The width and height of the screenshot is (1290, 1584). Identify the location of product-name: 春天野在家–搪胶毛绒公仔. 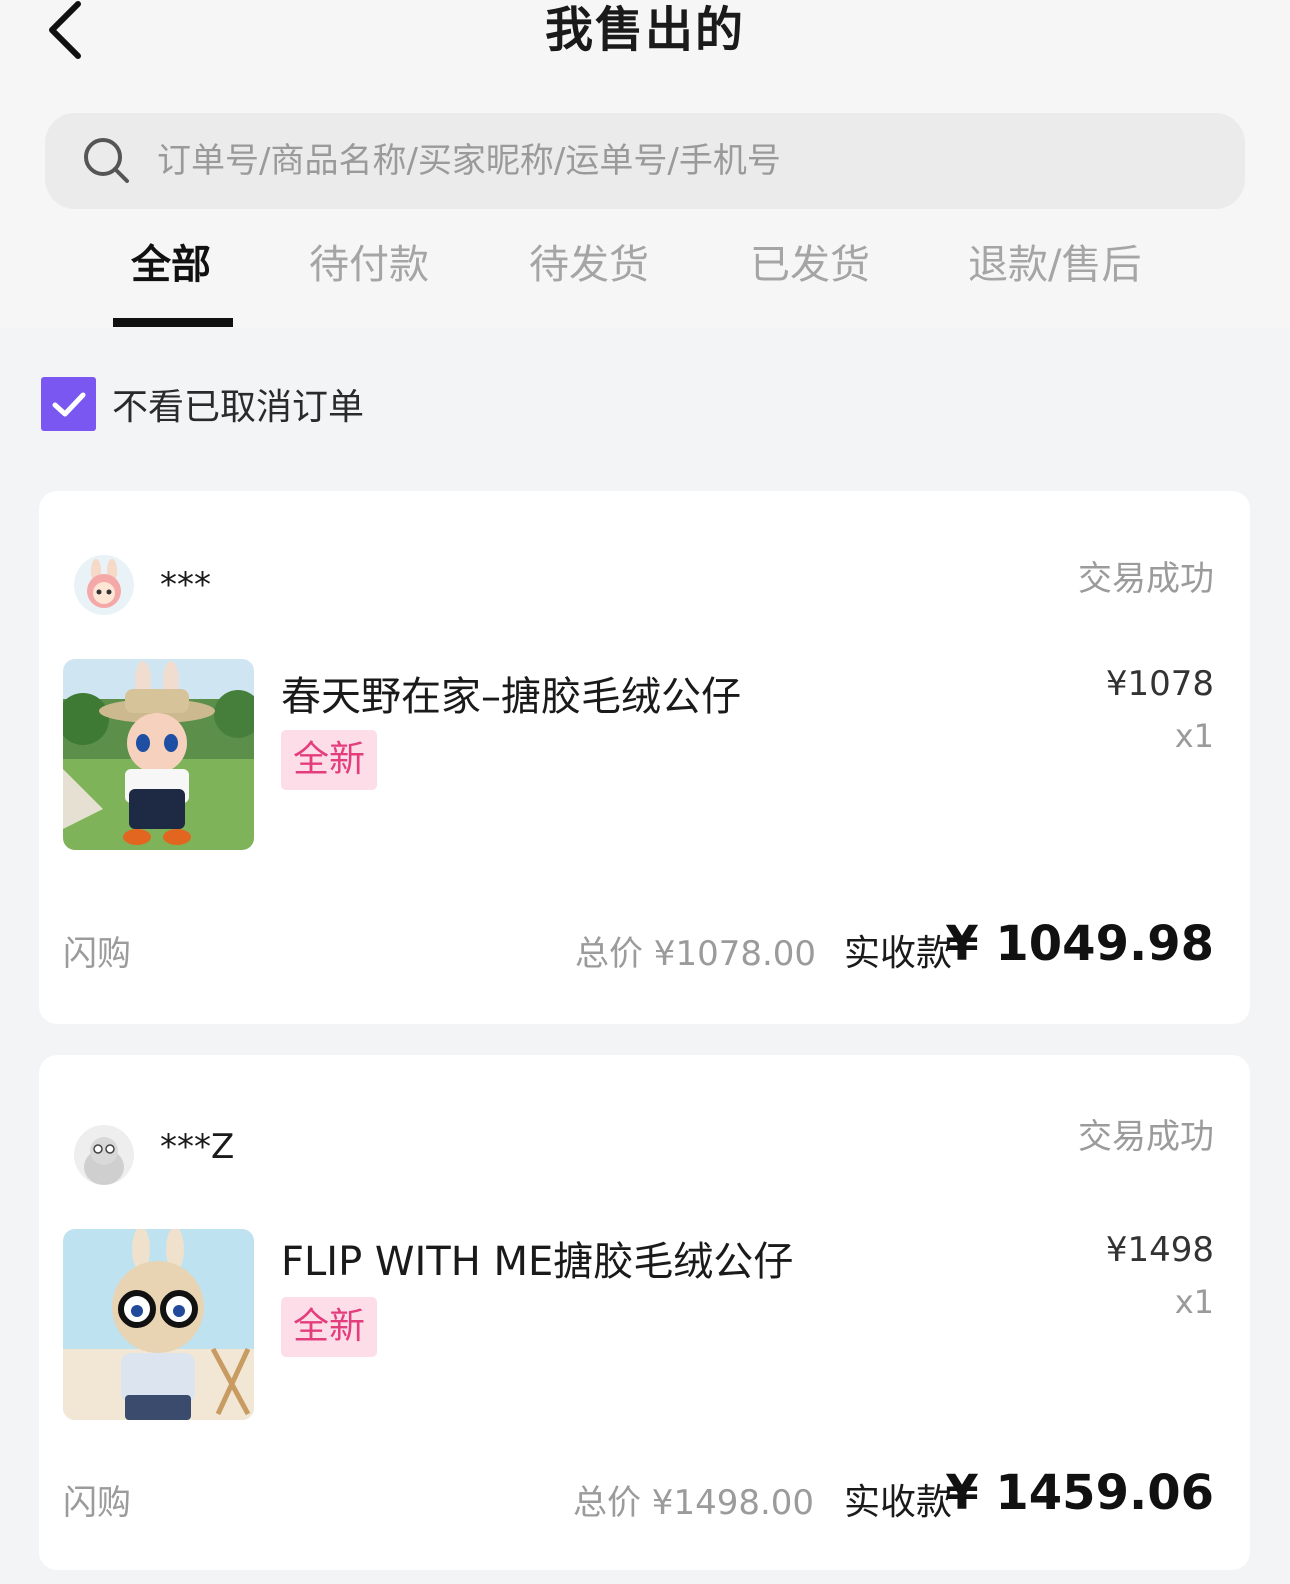
(511, 693).